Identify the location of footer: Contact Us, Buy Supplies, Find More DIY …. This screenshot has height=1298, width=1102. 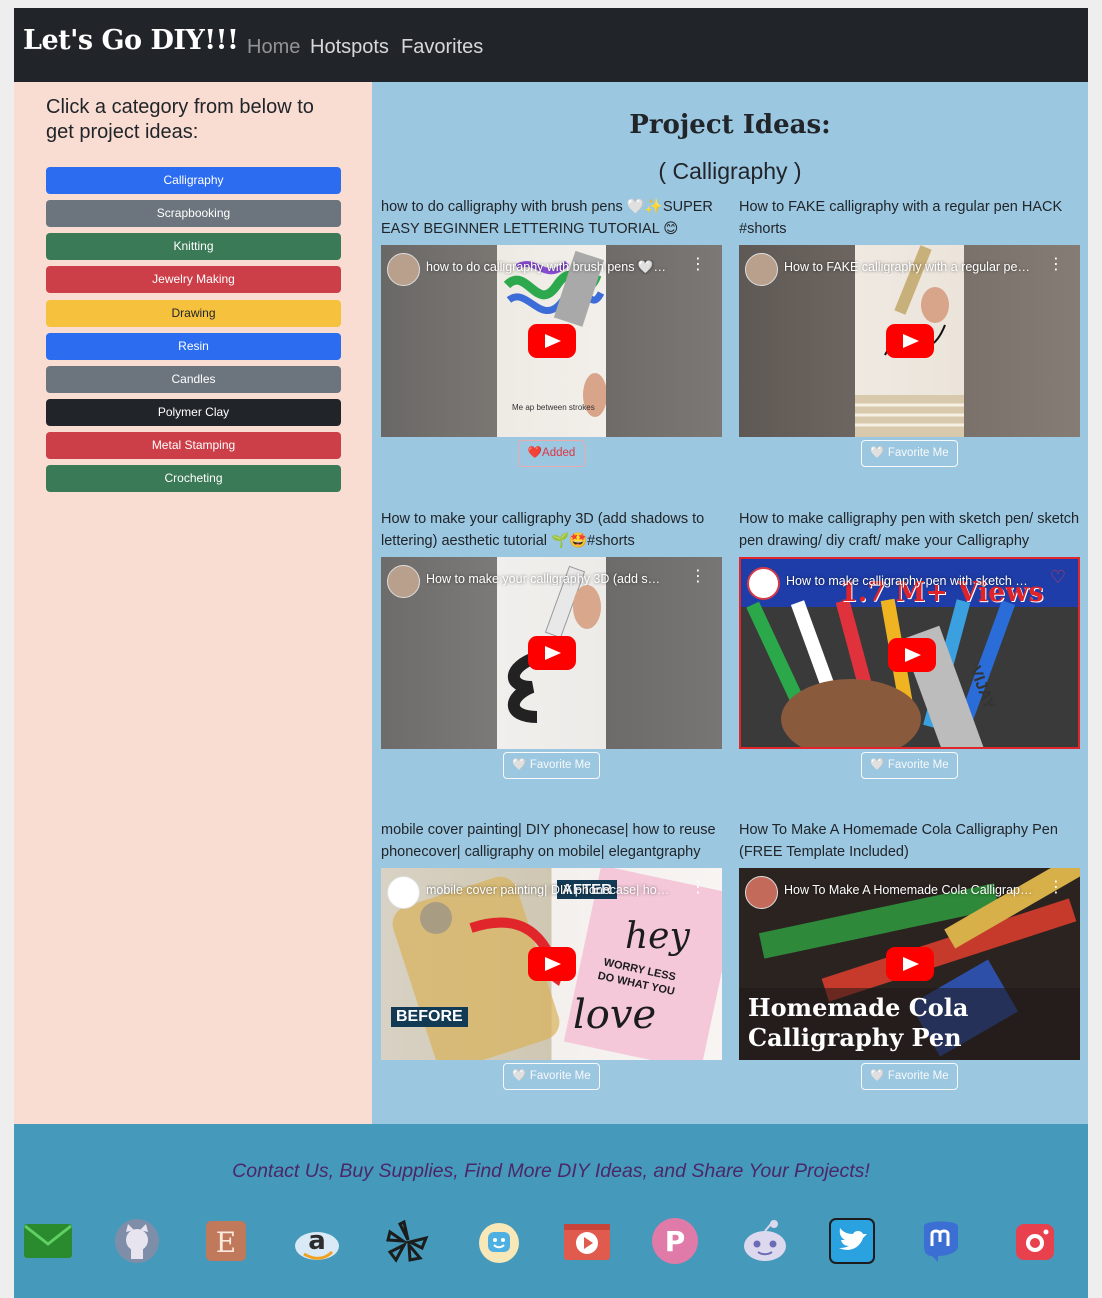
(551, 1211).